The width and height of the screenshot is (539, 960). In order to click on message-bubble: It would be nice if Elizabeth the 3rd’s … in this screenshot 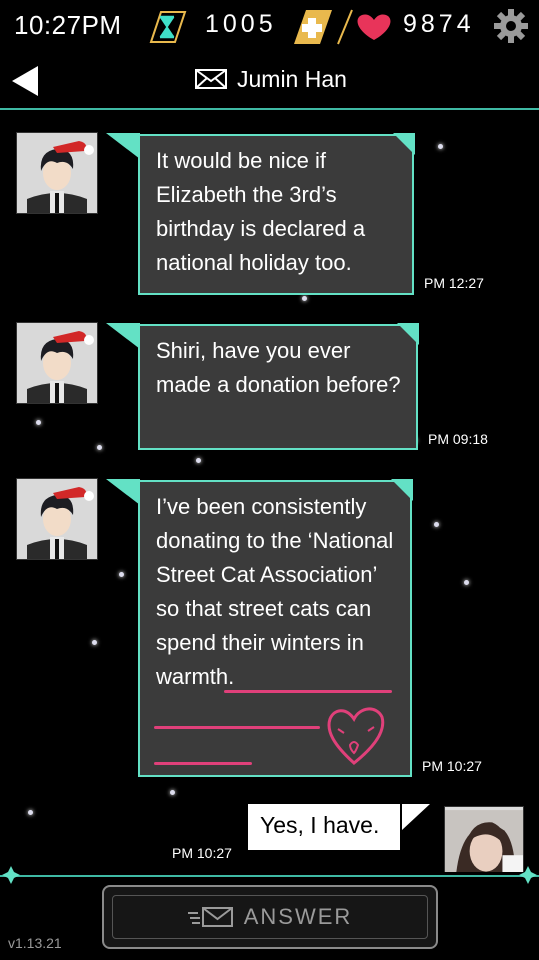, I will do `click(260, 214)`.